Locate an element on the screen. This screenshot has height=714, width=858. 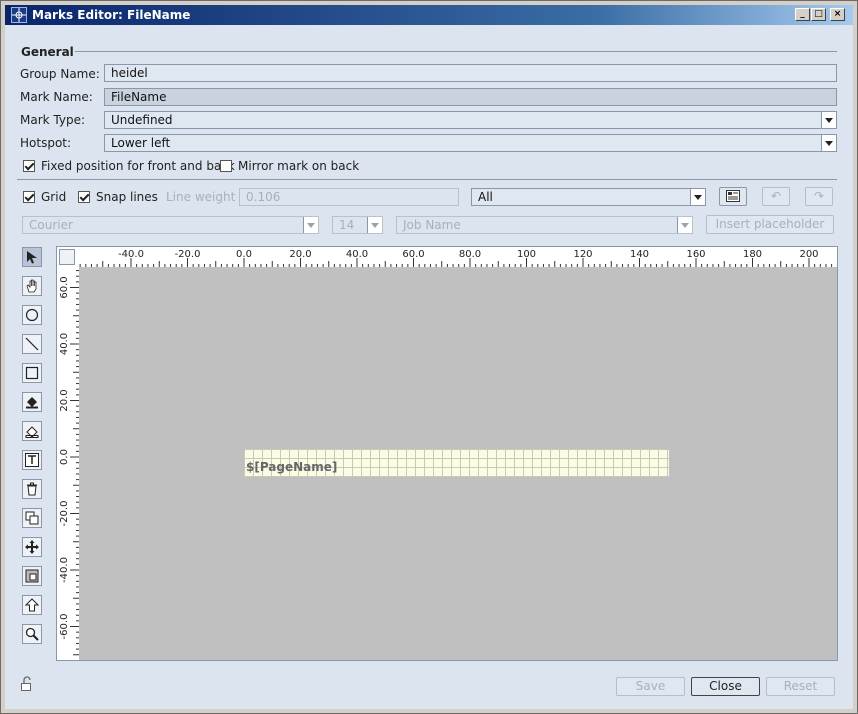
ruler-label: 200 is located at coordinates (808, 254).